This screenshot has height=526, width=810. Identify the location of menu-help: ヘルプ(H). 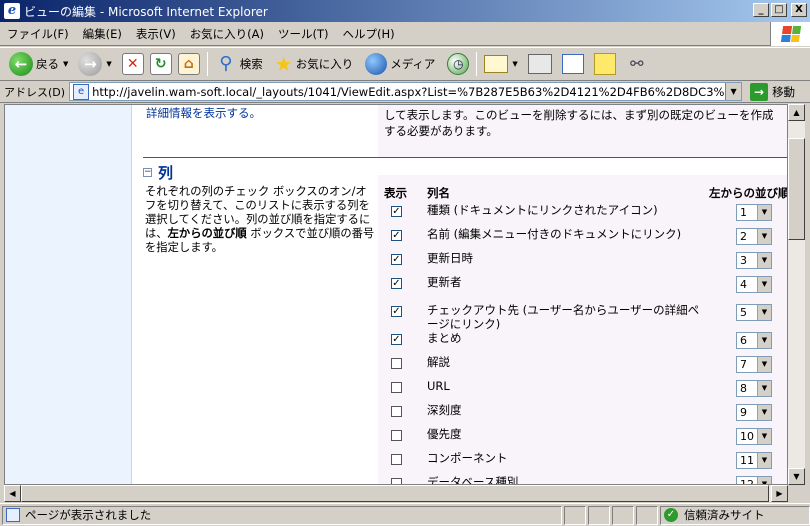
(369, 34).